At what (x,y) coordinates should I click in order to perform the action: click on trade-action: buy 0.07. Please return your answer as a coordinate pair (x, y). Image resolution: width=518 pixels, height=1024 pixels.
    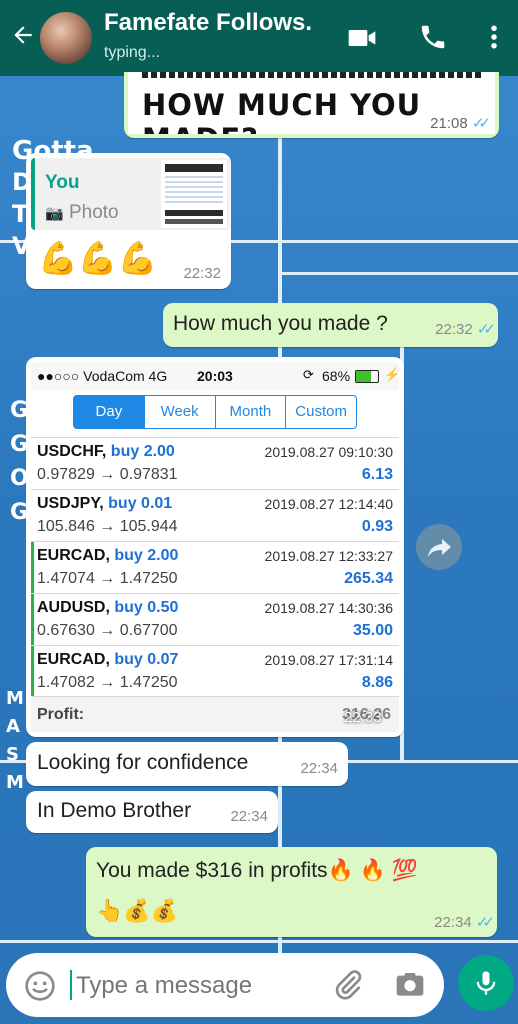
    Looking at the image, I should click on (146, 659).